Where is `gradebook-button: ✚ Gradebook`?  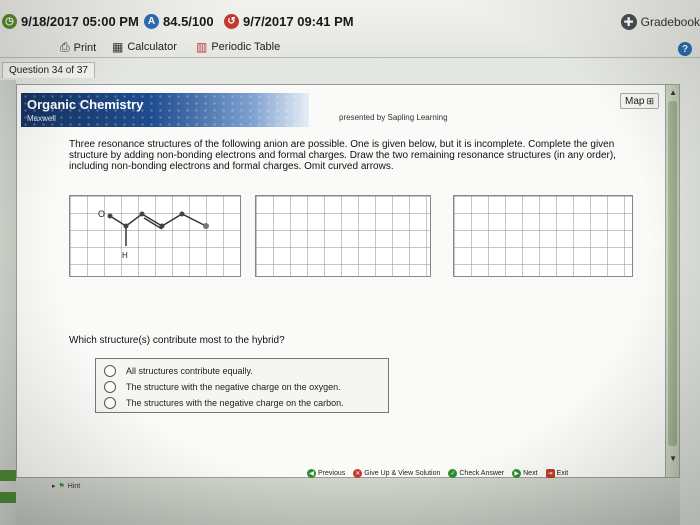
gradebook-button: ✚ Gradebook is located at coordinates (660, 22).